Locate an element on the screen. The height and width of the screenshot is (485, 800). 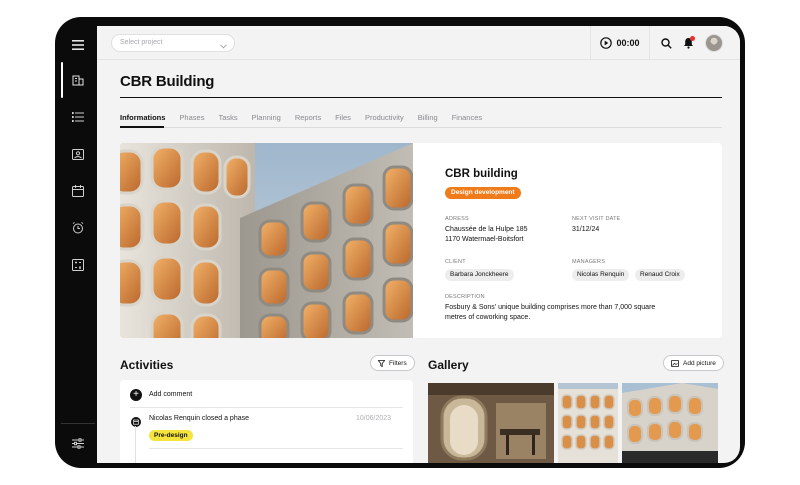
client-chip: Barbara Jonckheere is located at coordinates (479, 275).